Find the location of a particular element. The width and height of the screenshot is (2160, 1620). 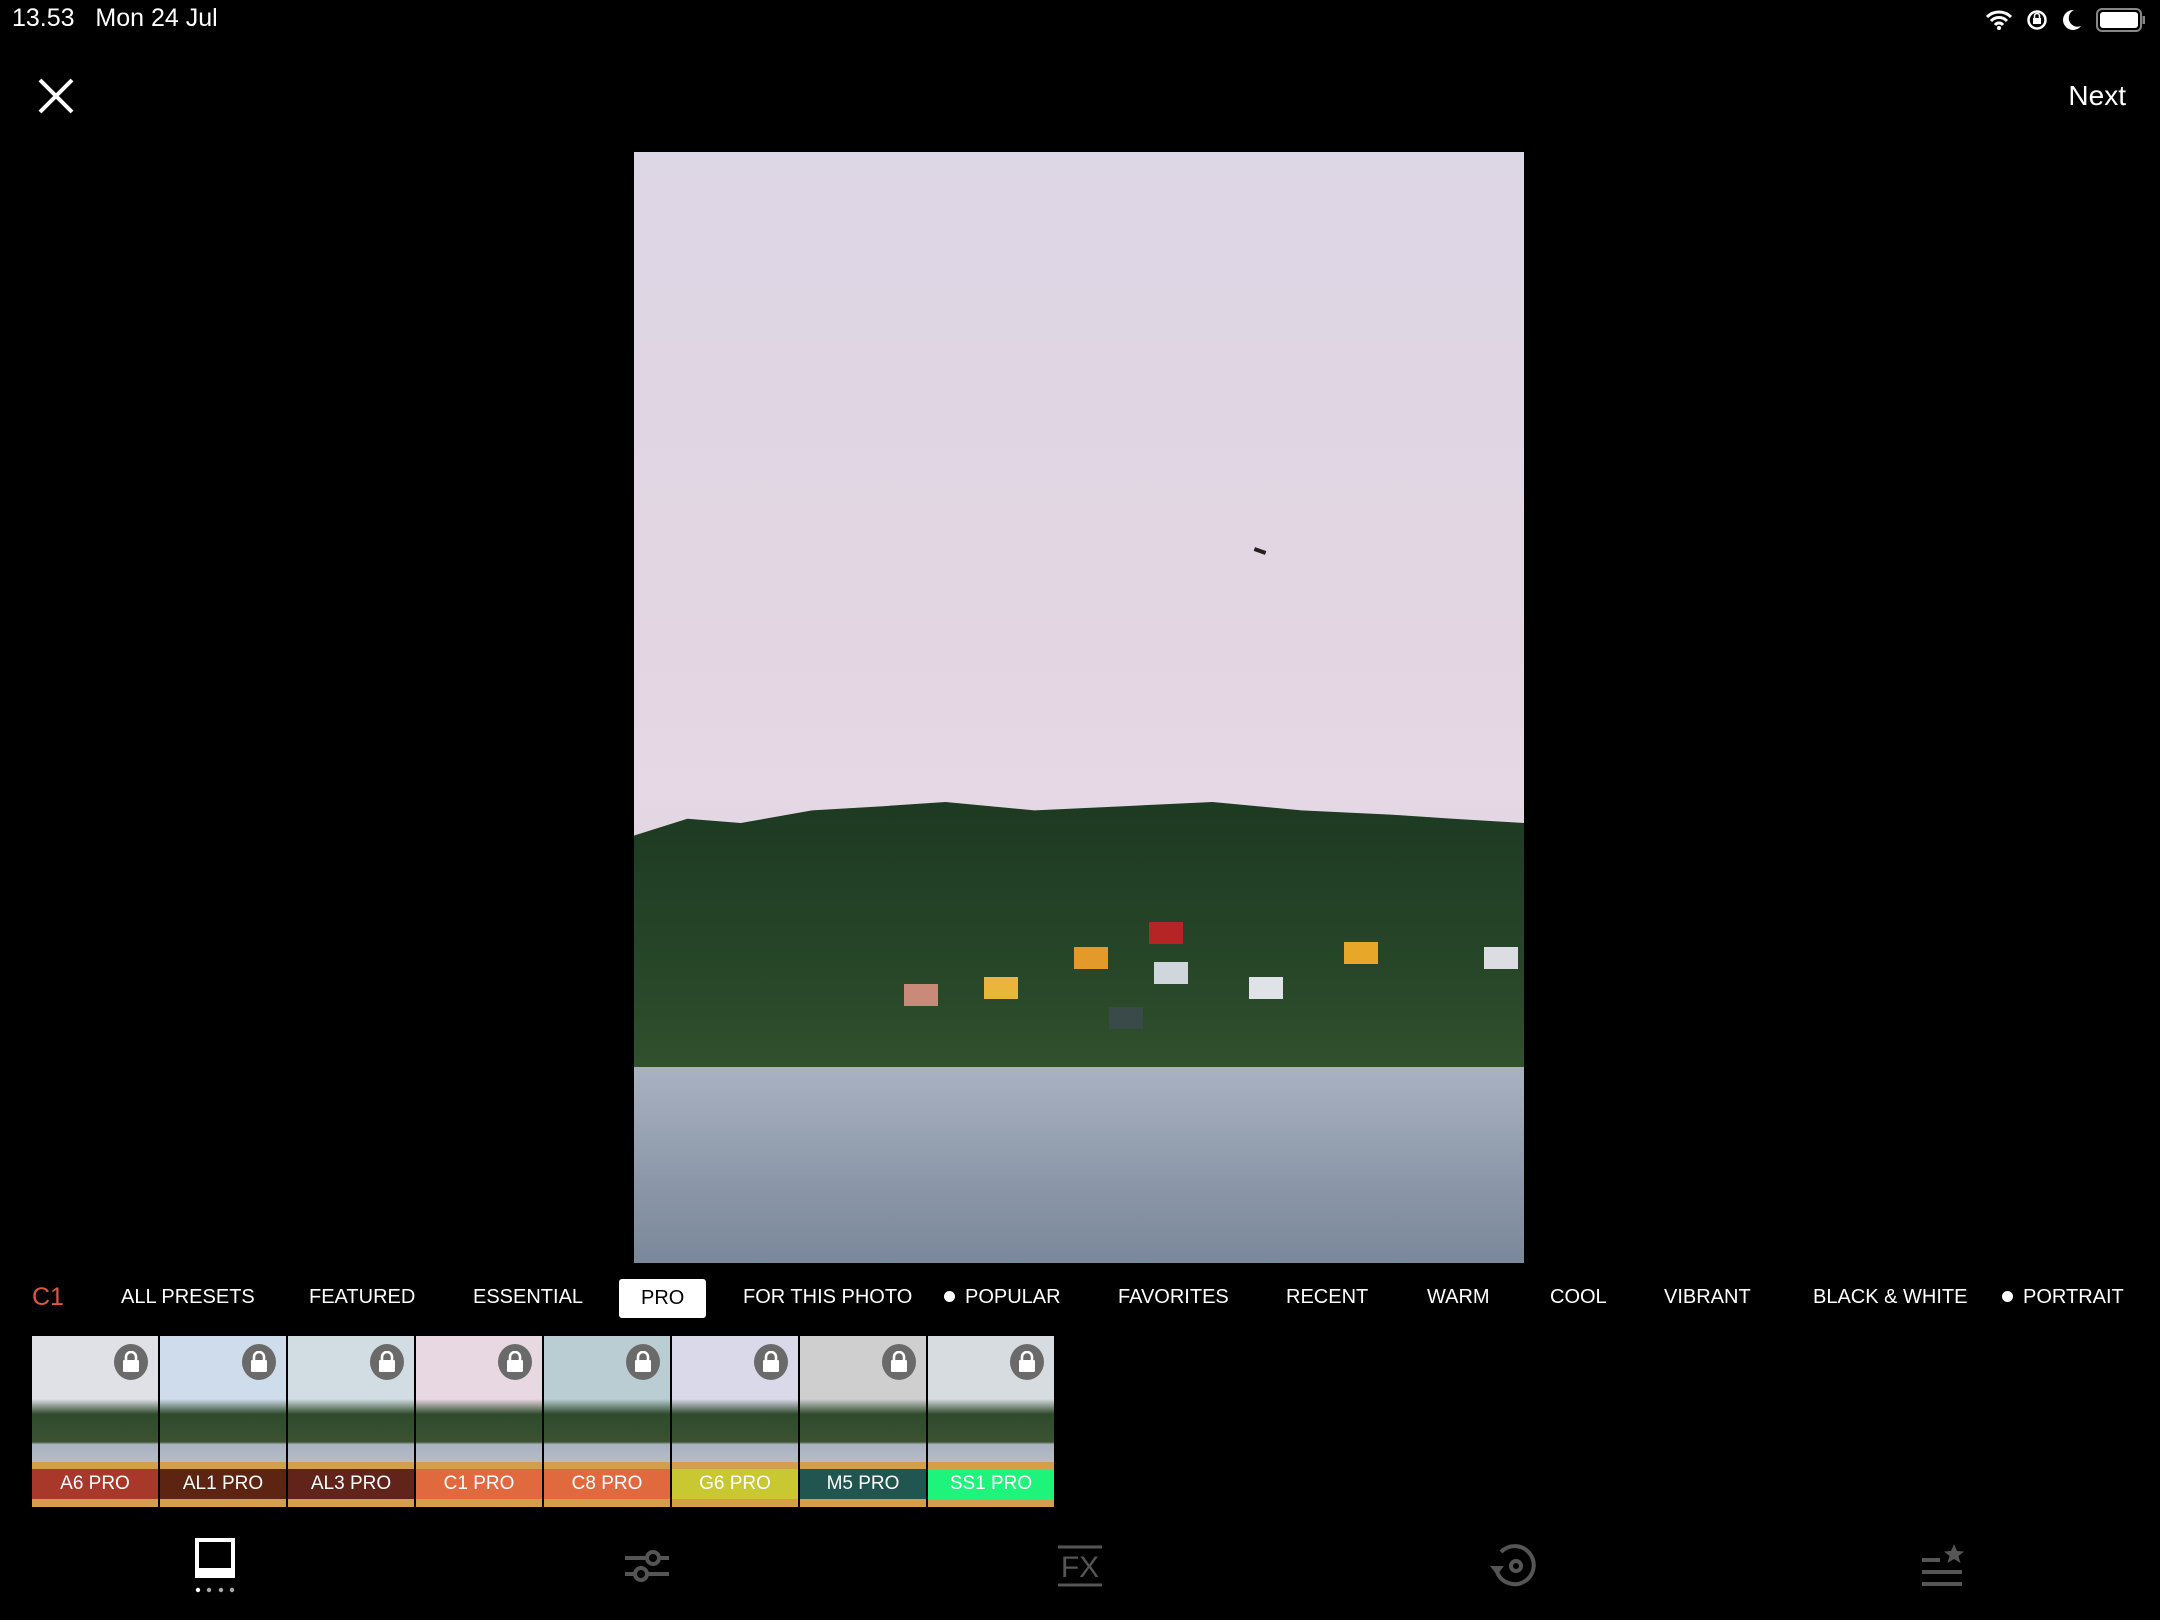

category-label: ESSENTIAL is located at coordinates (528, 1297).